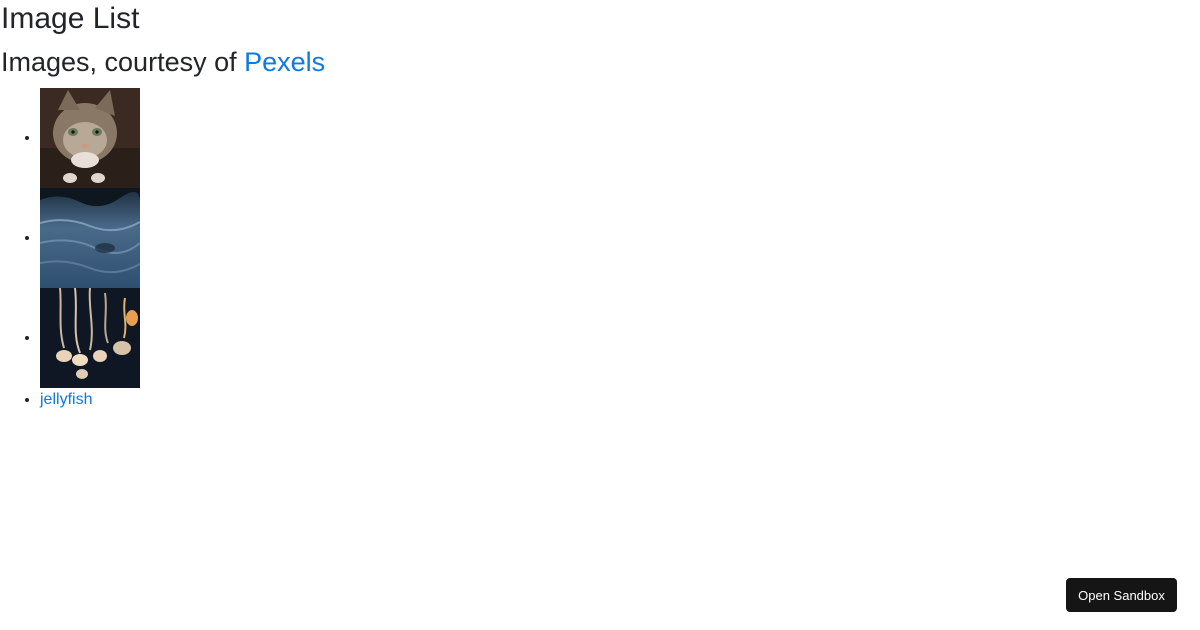 The image size is (1200, 630). I want to click on page-subtitle: Images, courtesy of Pexels, so click(163, 62).